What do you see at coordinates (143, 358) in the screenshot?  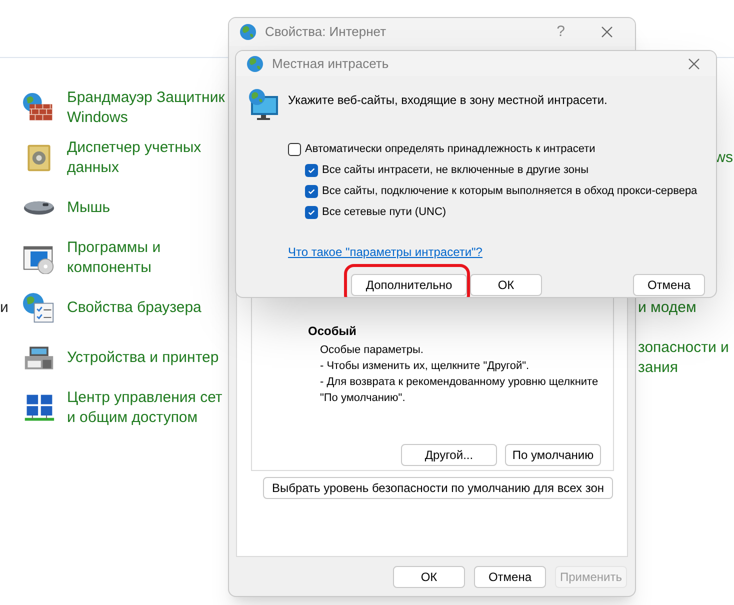 I see `item-label: Устройства и принтер` at bounding box center [143, 358].